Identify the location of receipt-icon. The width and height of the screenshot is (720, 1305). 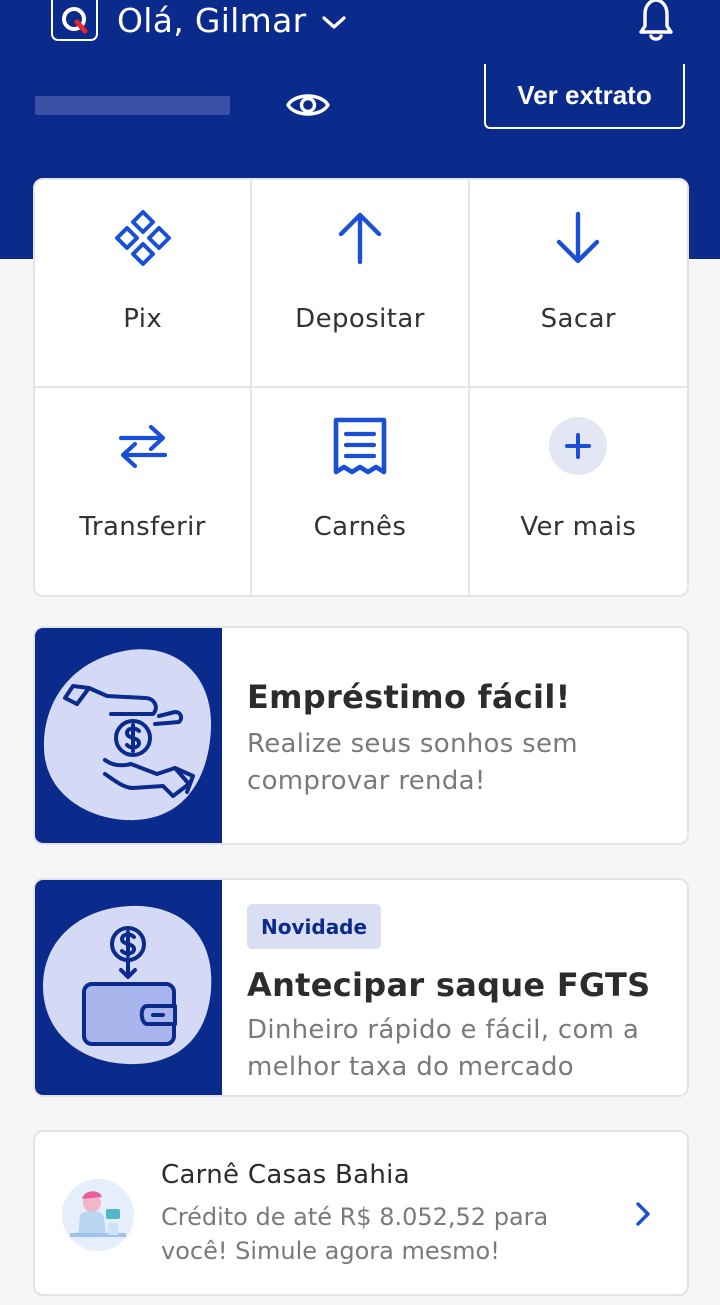
(360, 446).